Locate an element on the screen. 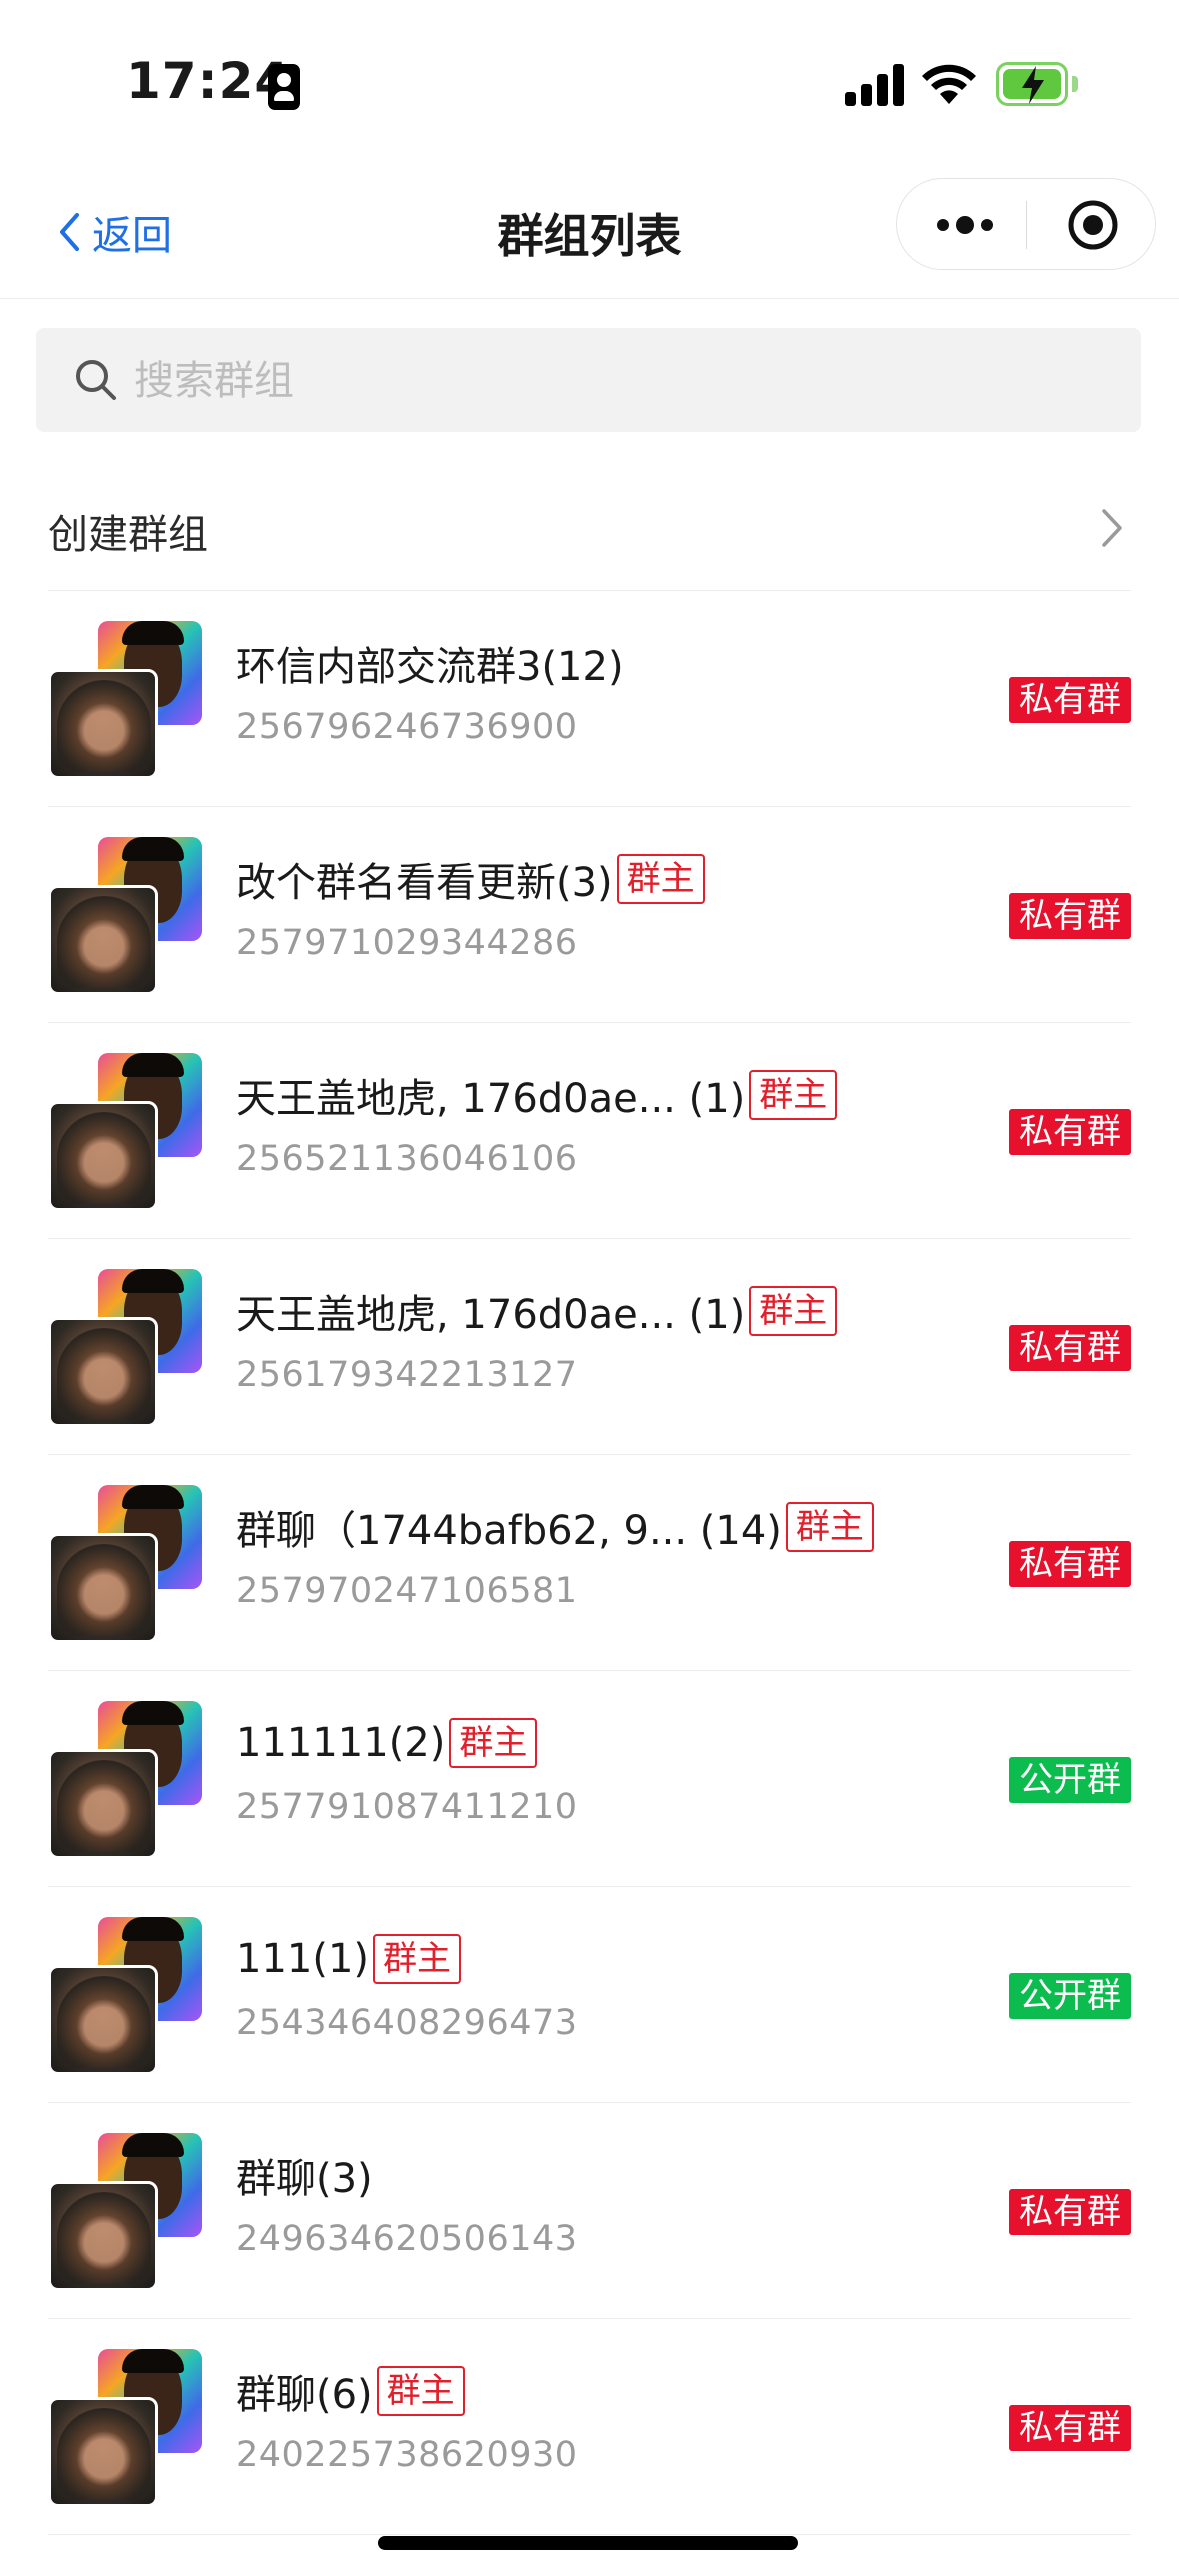  group-row: 群聊(6) 群主 240225738620930 私有群 is located at coordinates (589, 2427).